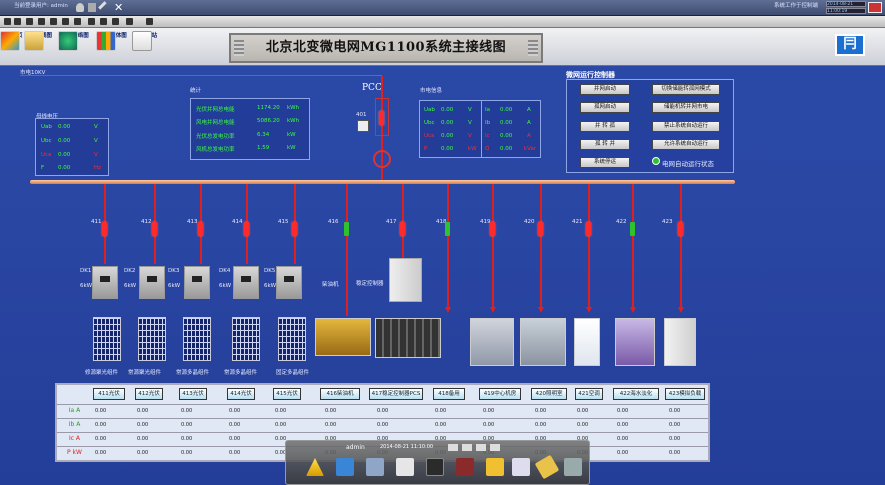  I want to click on document-icon, so click(405, 467).